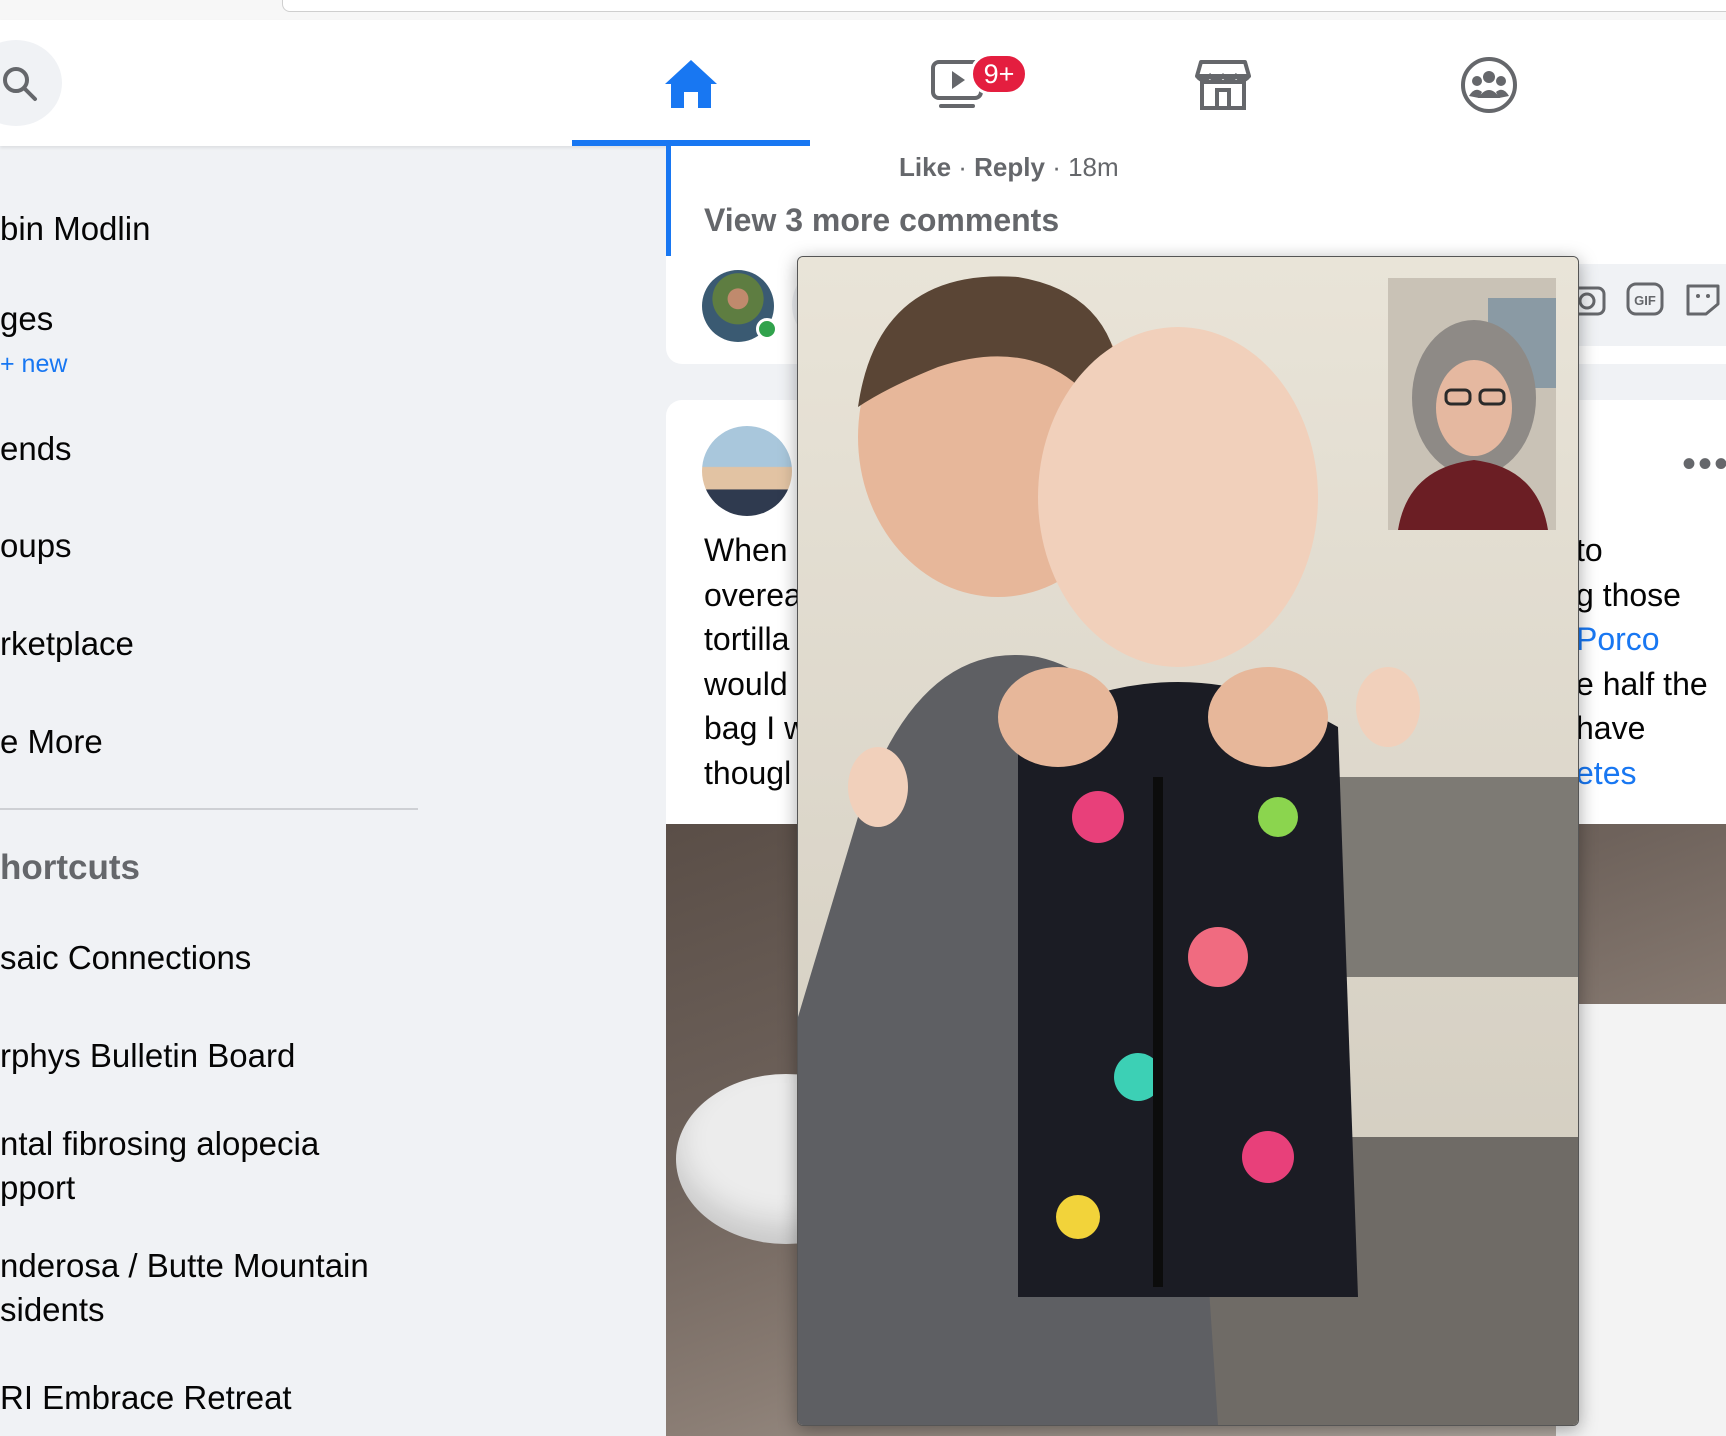  Describe the element at coordinates (1703, 299) in the screenshot. I see `sticker-icon` at that location.